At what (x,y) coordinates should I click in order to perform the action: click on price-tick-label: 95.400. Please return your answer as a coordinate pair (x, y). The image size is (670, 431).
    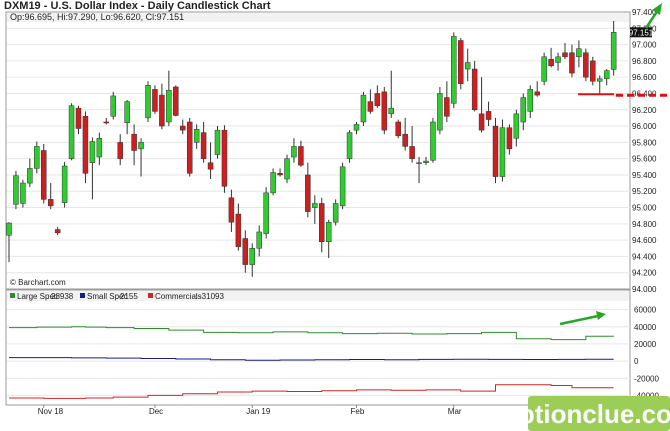
    Looking at the image, I should click on (644, 175).